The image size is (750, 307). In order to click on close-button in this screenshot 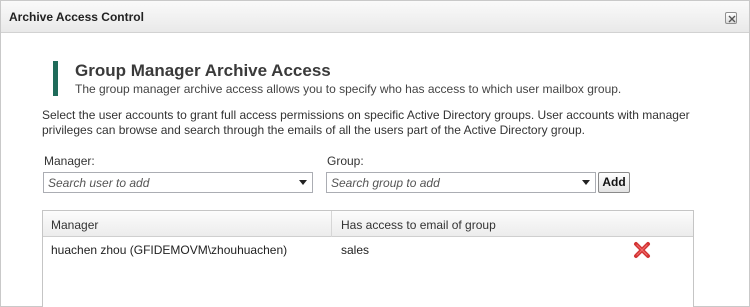, I will do `click(731, 18)`.